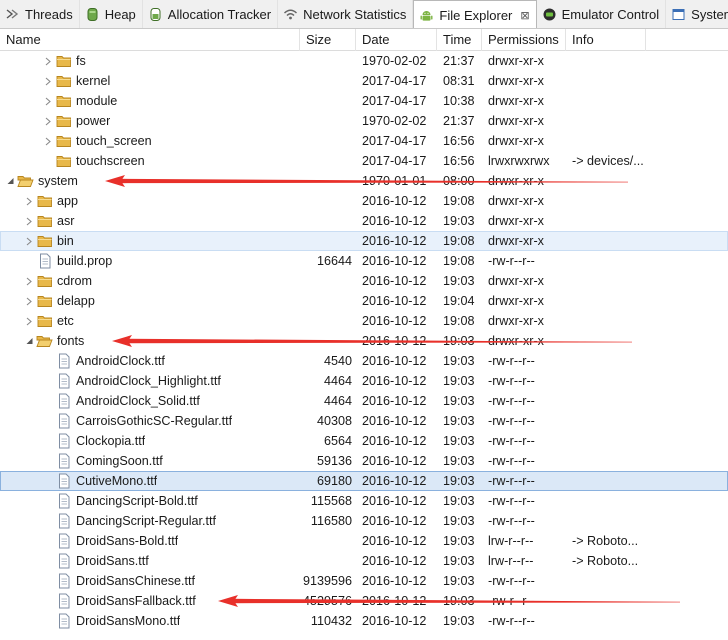 This screenshot has width=728, height=640. Describe the element at coordinates (394, 181) in the screenshot. I see `file-date: 1970-01-01` at that location.